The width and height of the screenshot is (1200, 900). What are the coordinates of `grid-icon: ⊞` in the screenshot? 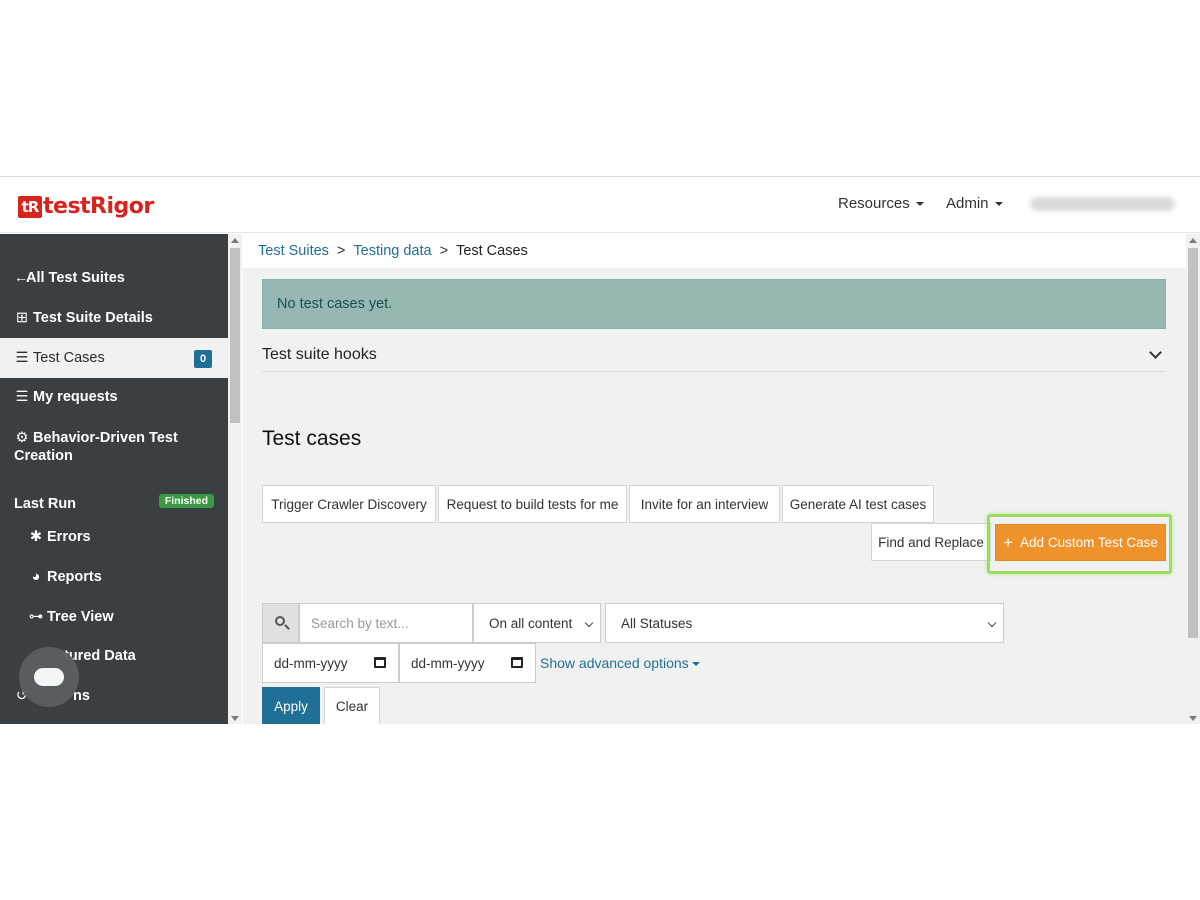 It's located at (22, 318).